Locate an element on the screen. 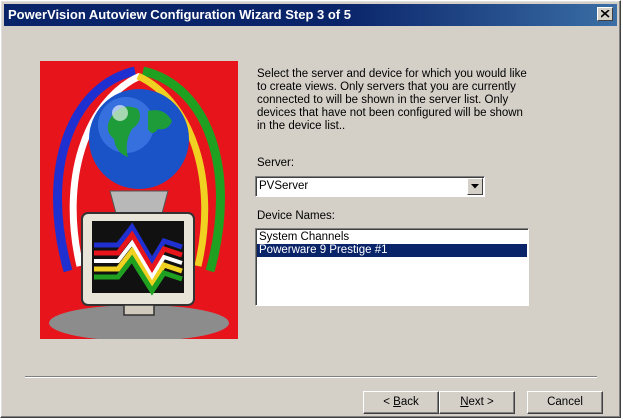 Image resolution: width=623 pixels, height=420 pixels. cancel-button: Cancel is located at coordinates (565, 402).